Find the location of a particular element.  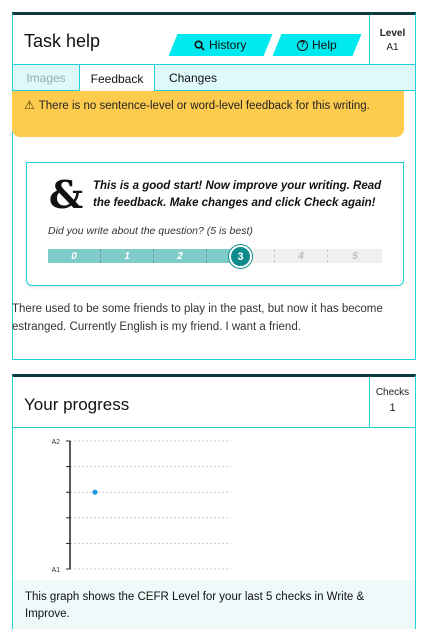

warning-triangle-icon: ⚠ is located at coordinates (29, 105).